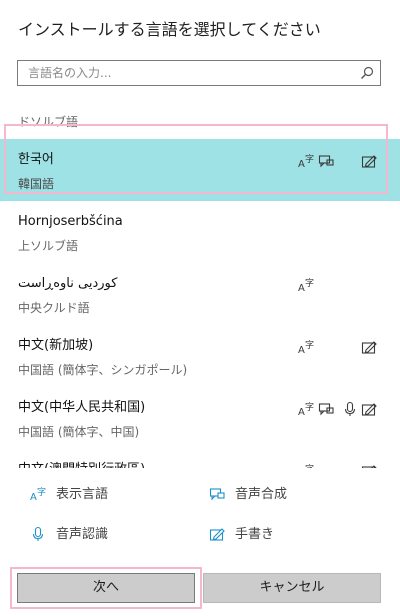 This screenshot has height=616, width=400. I want to click on language-japanese-name: 韓国語, so click(36, 184).